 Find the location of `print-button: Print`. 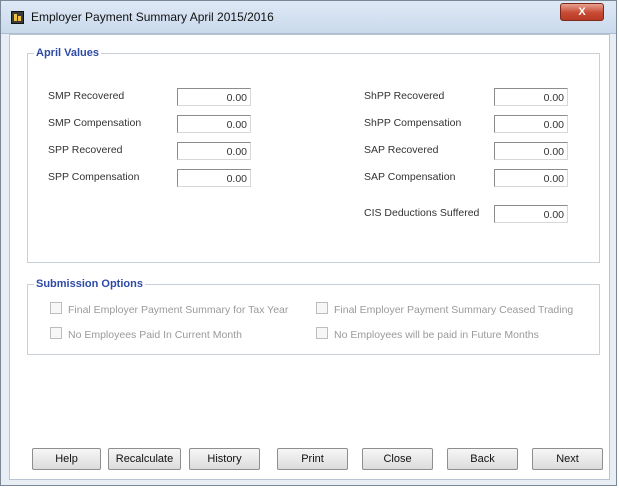

print-button: Print is located at coordinates (312, 459).